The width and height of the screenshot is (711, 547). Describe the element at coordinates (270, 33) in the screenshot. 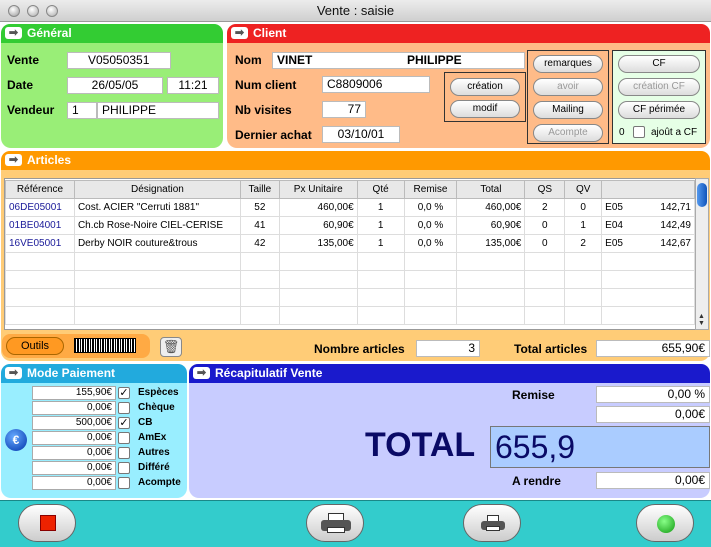

I see `client-title: Client` at that location.